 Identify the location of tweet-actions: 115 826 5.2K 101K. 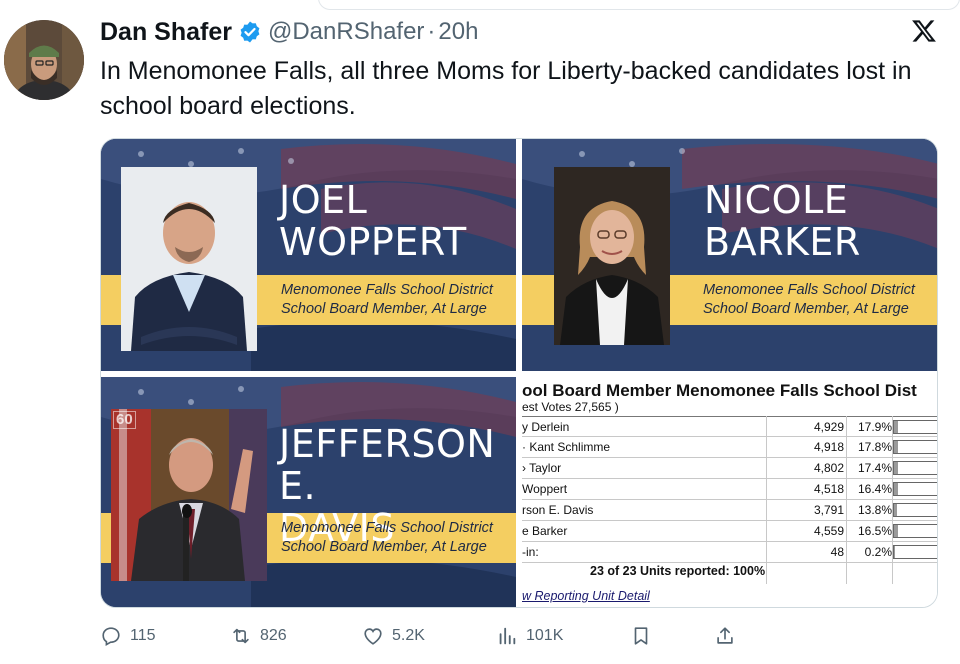
(519, 636).